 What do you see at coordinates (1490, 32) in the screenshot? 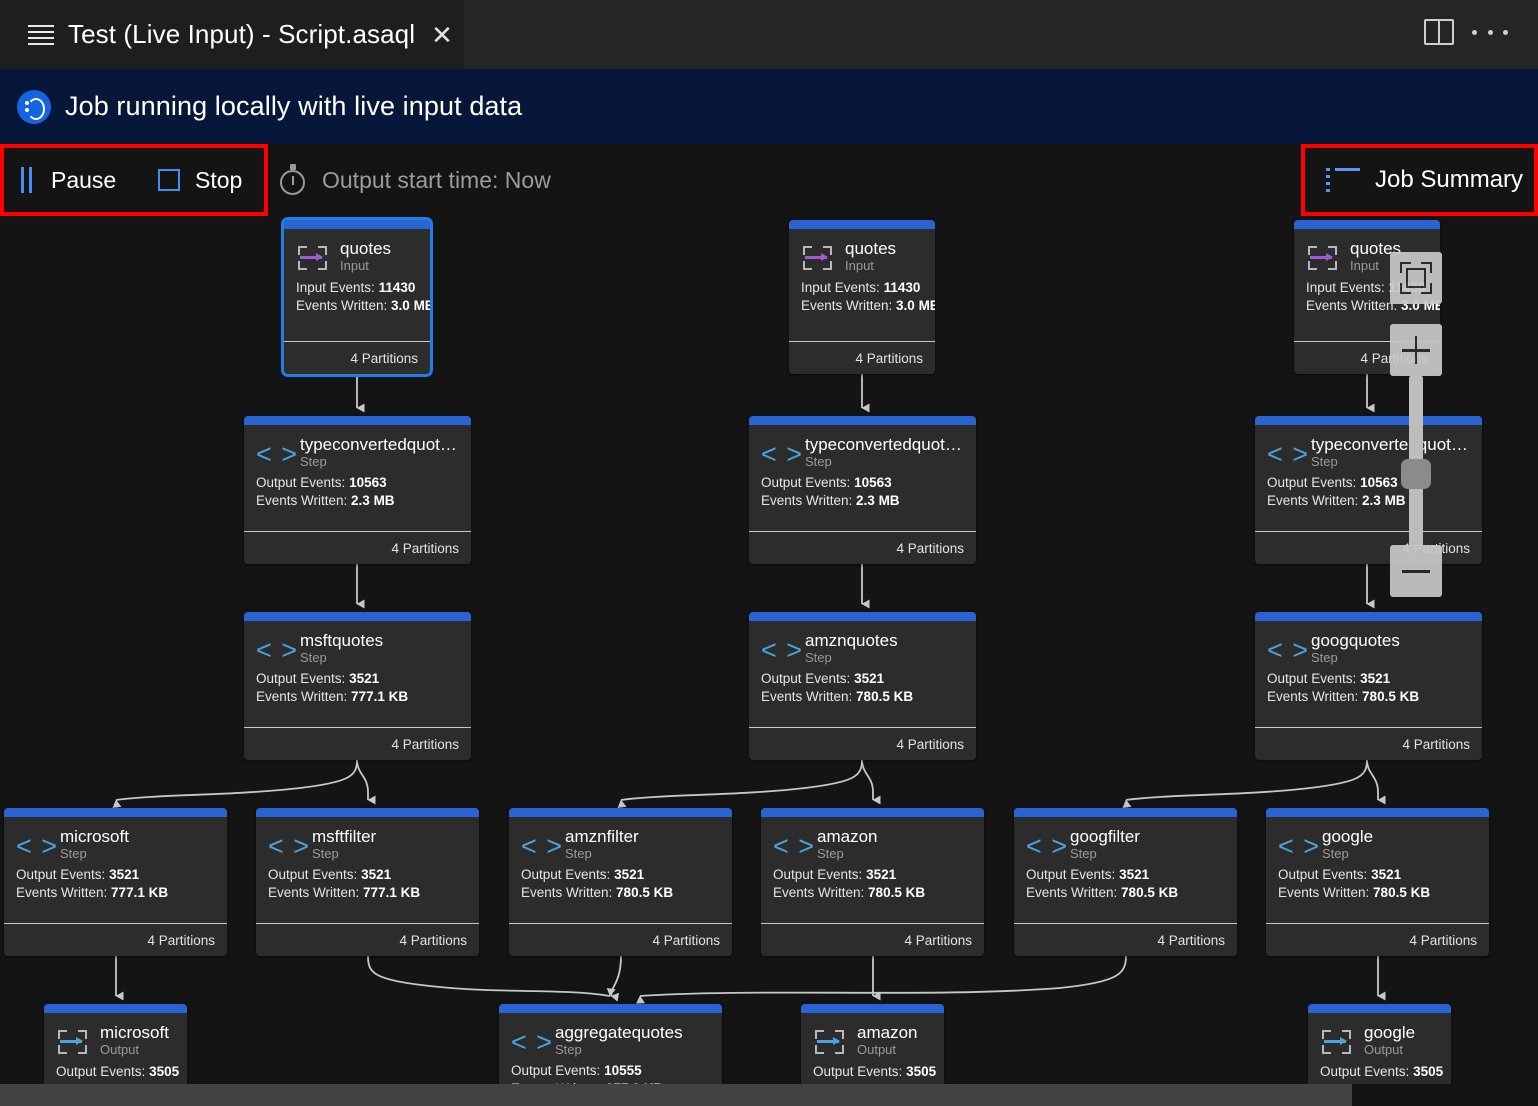
I see `more-actions-icon` at bounding box center [1490, 32].